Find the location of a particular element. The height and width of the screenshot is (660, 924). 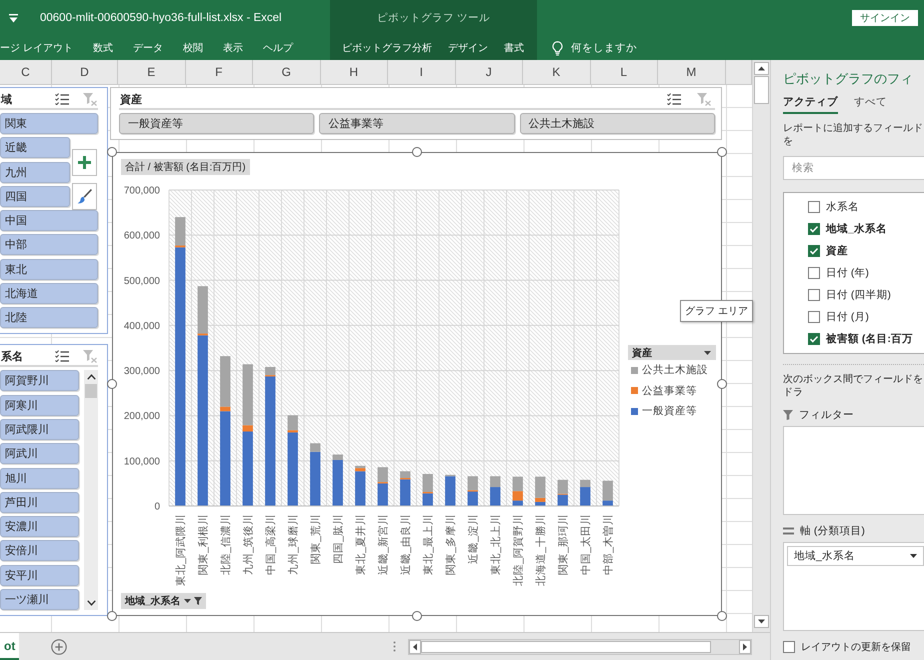

slicer-item: 中国 is located at coordinates (49, 221).